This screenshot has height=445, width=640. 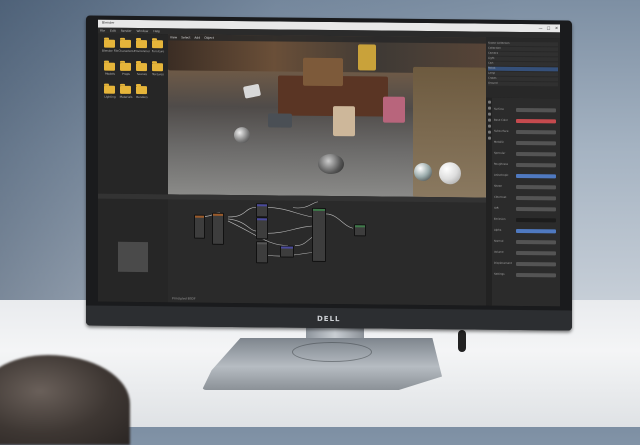 I want to click on viewport-menu-object: Object, so click(x=209, y=38).